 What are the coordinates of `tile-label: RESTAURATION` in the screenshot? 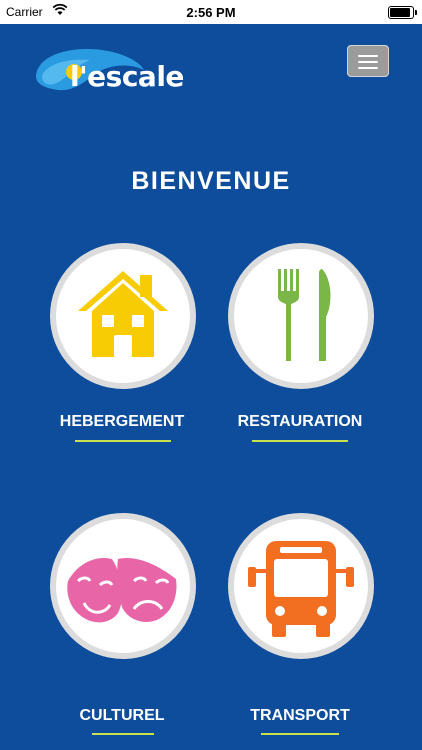 It's located at (300, 421).